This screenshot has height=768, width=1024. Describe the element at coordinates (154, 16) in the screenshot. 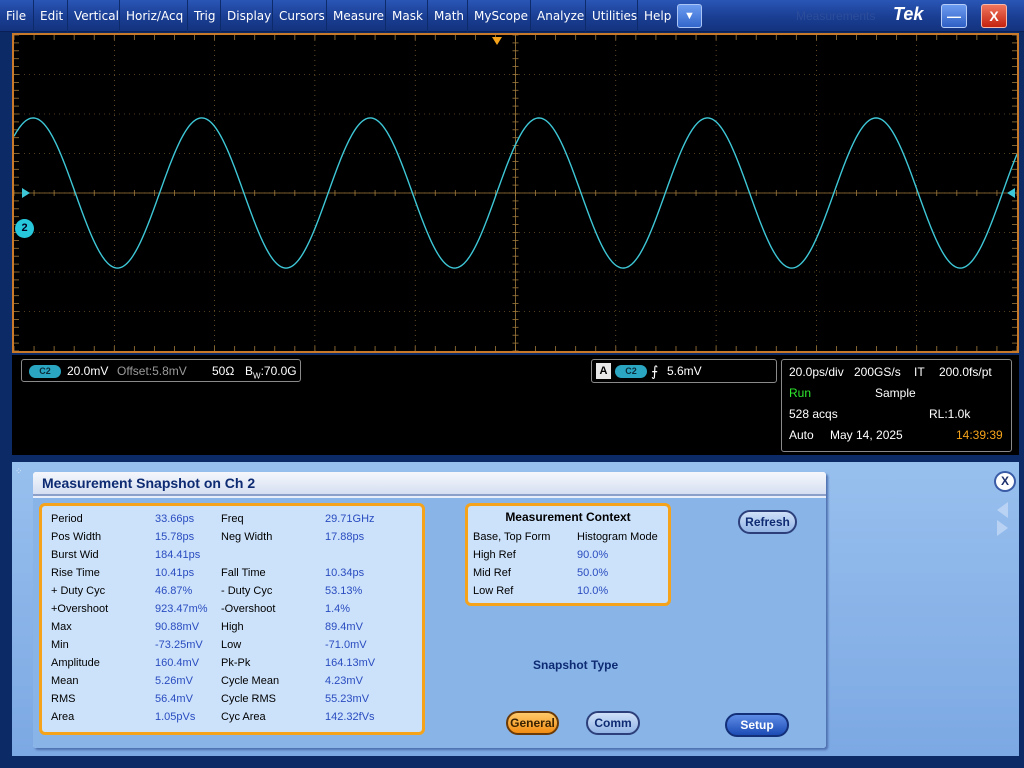

I see `menu-horiz-acq: Horiz/Acq` at that location.